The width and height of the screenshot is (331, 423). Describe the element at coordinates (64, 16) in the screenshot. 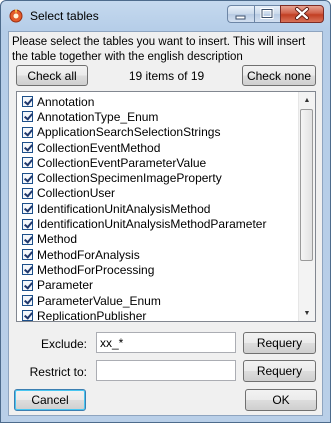

I see `window-title: Select tables` at that location.